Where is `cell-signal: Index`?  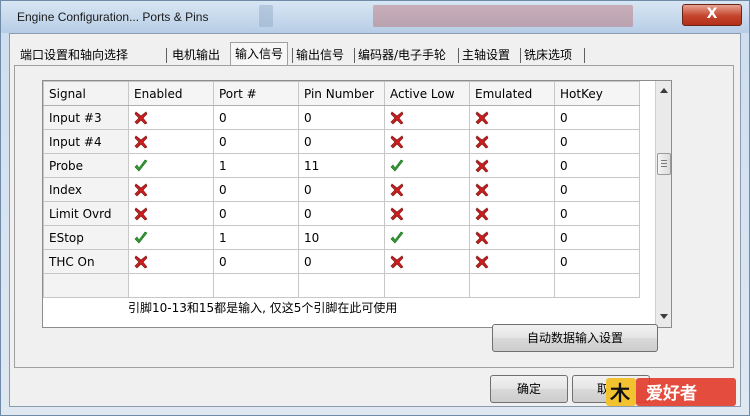
cell-signal: Index is located at coordinates (86, 189).